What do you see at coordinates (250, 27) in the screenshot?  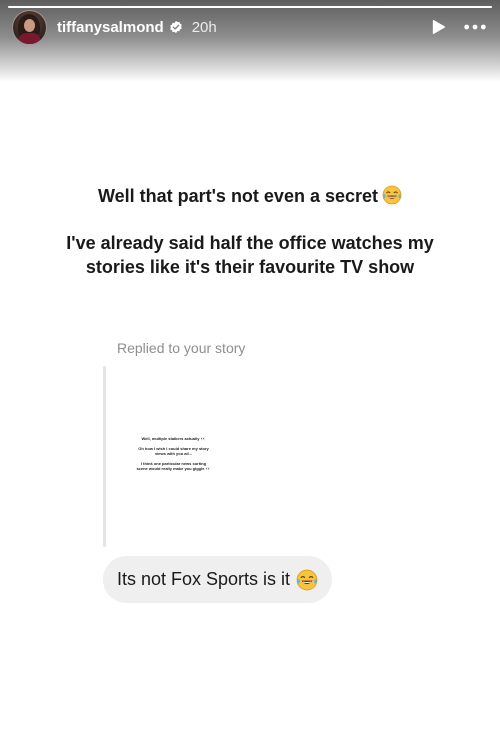 I see `story-header: tiffanysalmond 20h` at bounding box center [250, 27].